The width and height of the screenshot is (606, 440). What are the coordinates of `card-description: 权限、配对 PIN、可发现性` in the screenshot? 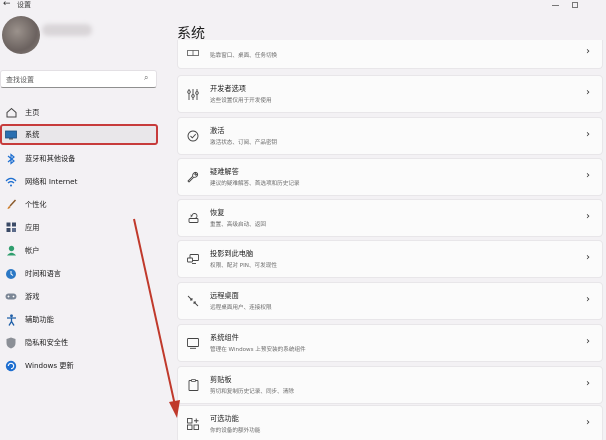 It's located at (243, 266).